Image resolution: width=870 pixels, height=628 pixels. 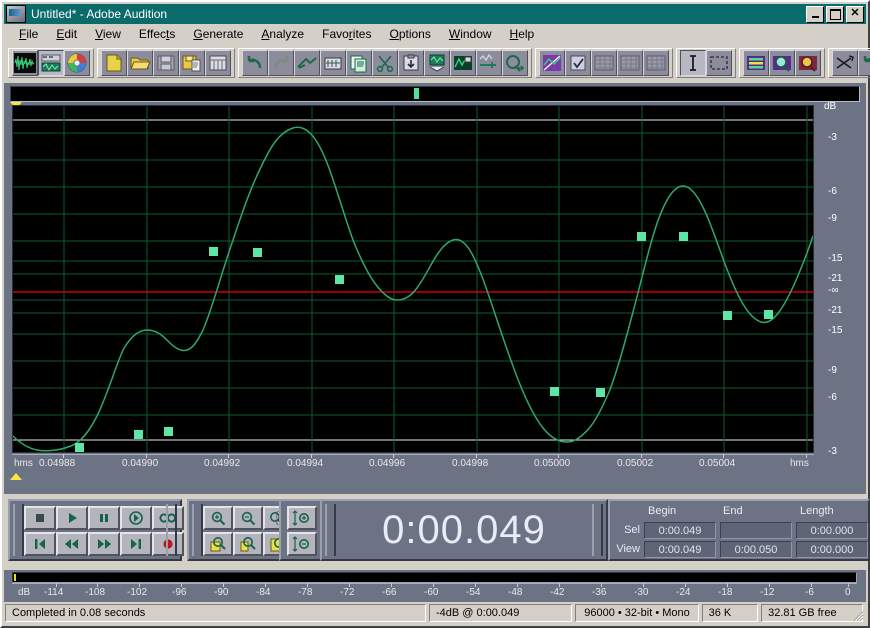 I want to click on menu-options: Options, so click(x=409, y=34).